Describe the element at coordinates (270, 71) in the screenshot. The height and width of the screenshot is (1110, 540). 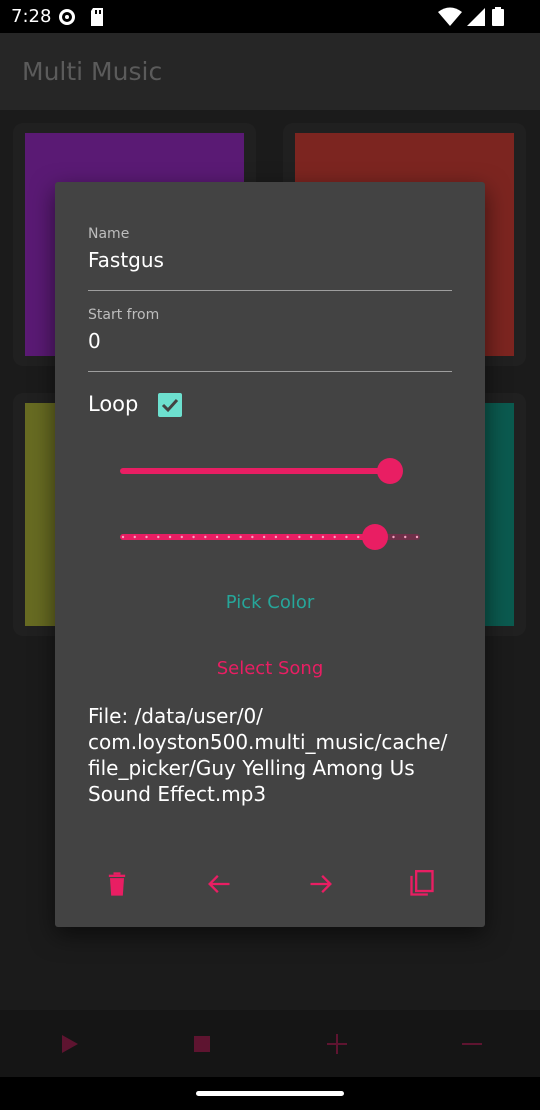
I see `app-bar: Multi Music` at that location.